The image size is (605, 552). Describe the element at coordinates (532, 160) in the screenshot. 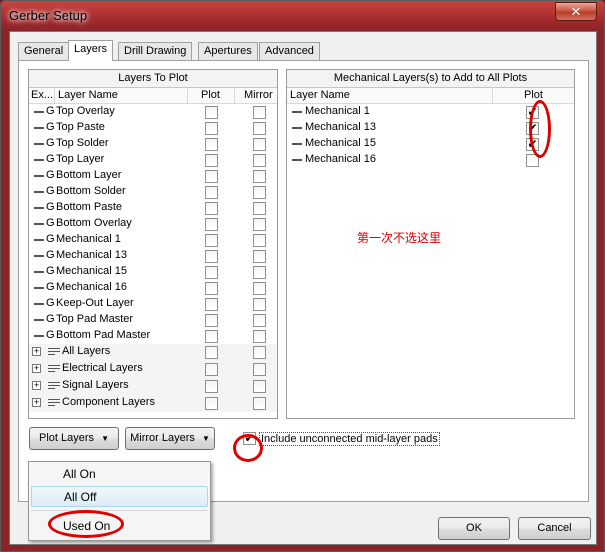

I see `mech-plot-checkbox` at that location.